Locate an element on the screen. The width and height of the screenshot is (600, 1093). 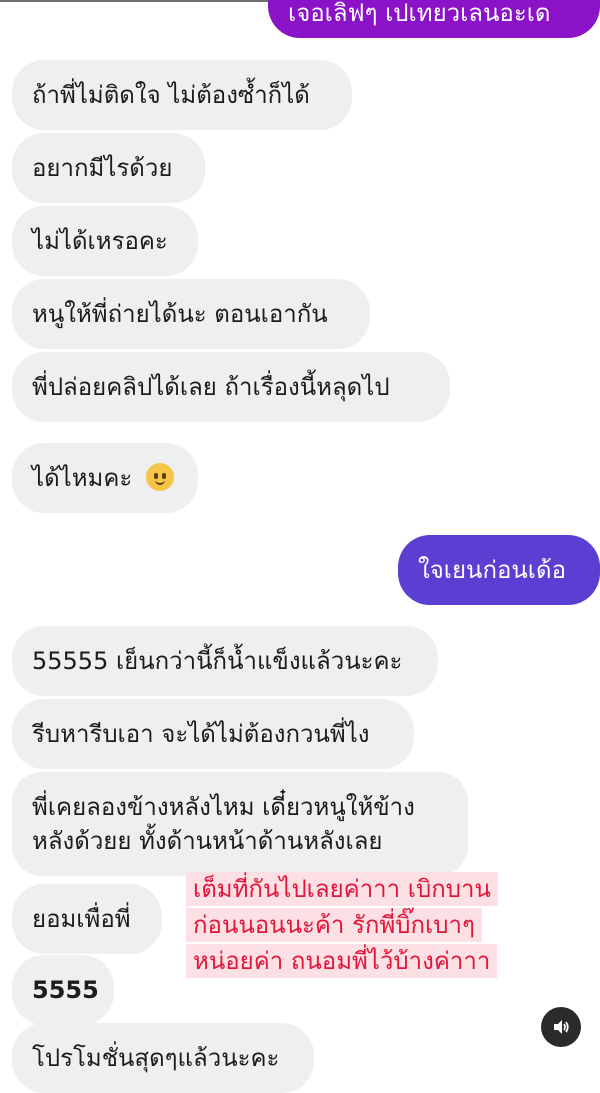
message-text: พี่ปล่อยคลิปได้เลย ถ้าเรื่องนี้หลุดไป is located at coordinates (211, 387).